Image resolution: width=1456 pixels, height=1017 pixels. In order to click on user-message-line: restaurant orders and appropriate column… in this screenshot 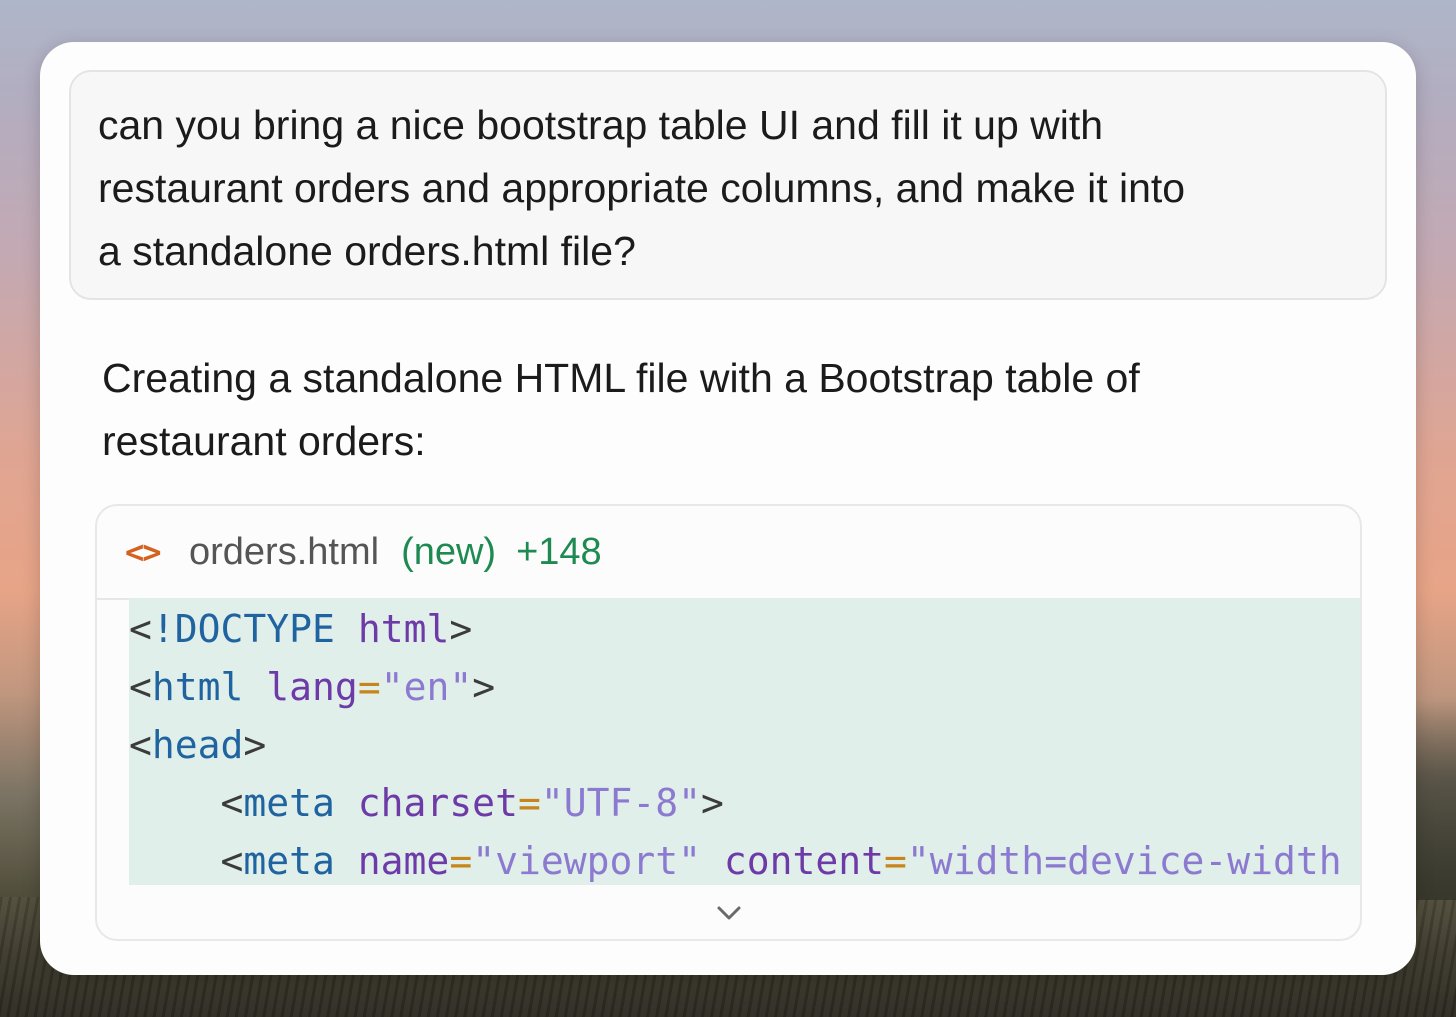, I will do `click(642, 188)`.